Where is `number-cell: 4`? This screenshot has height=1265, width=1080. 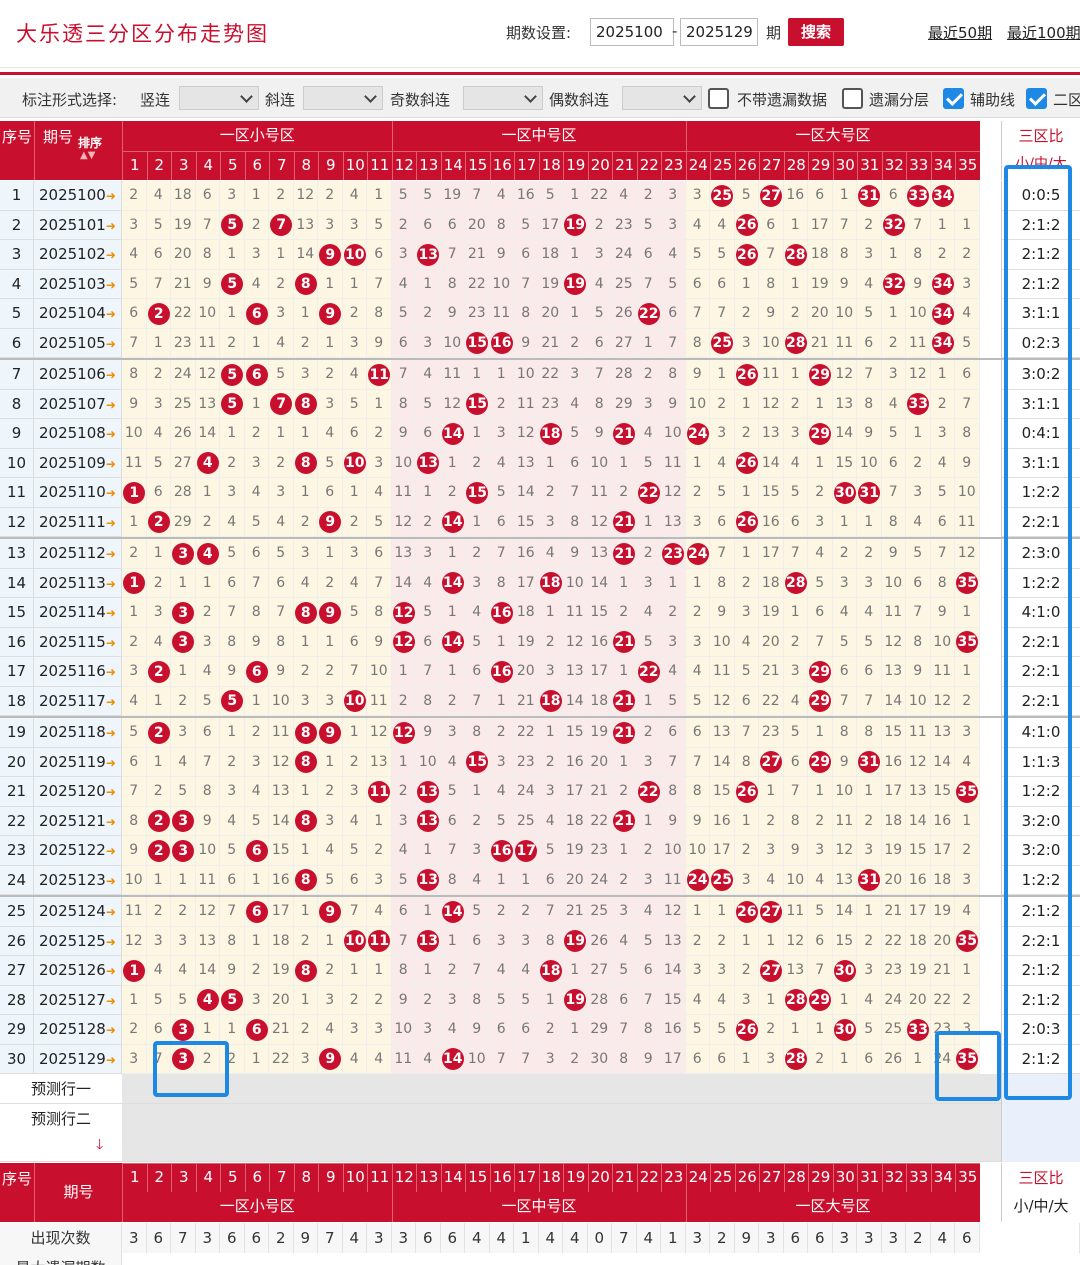 number-cell: 4 is located at coordinates (207, 463).